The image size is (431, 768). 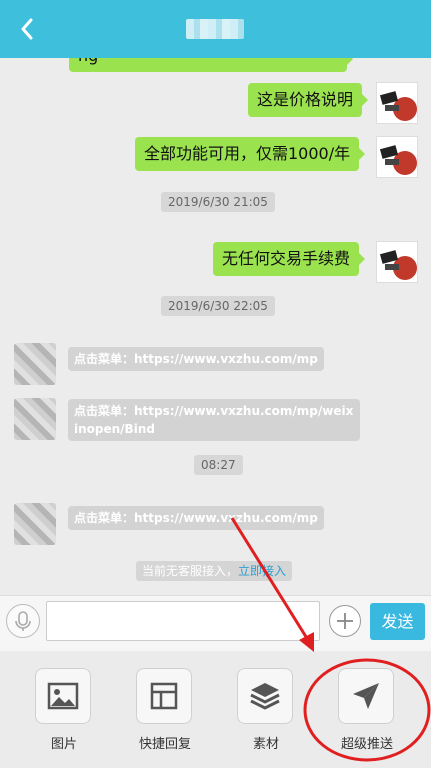 I want to click on tool-label: 超级推送, so click(x=366, y=744).